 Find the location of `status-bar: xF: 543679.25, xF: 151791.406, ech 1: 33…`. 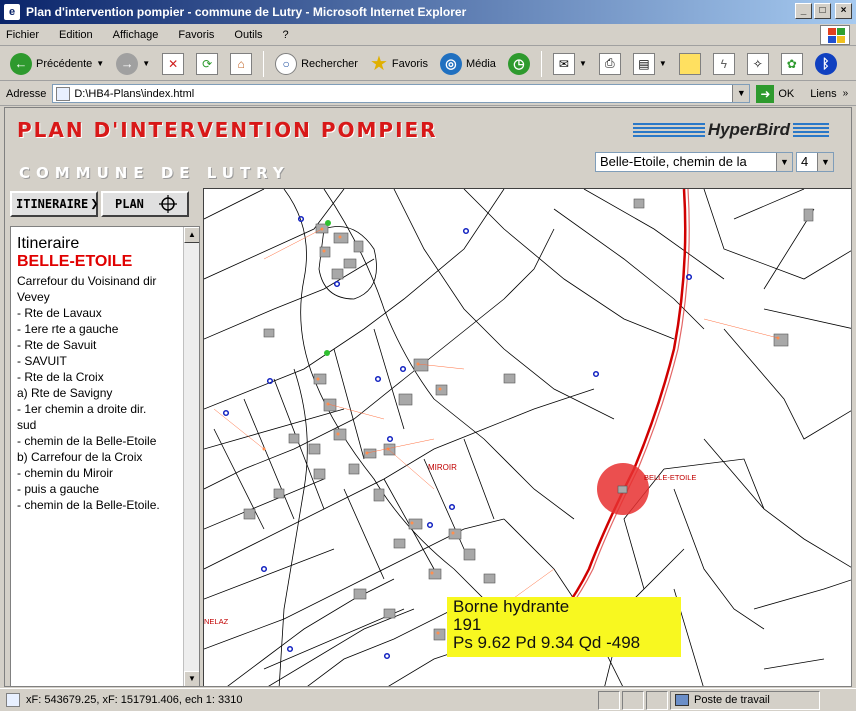

status-bar: xF: 543679.25, xF: 151791.406, ech 1: 33… is located at coordinates (428, 699).